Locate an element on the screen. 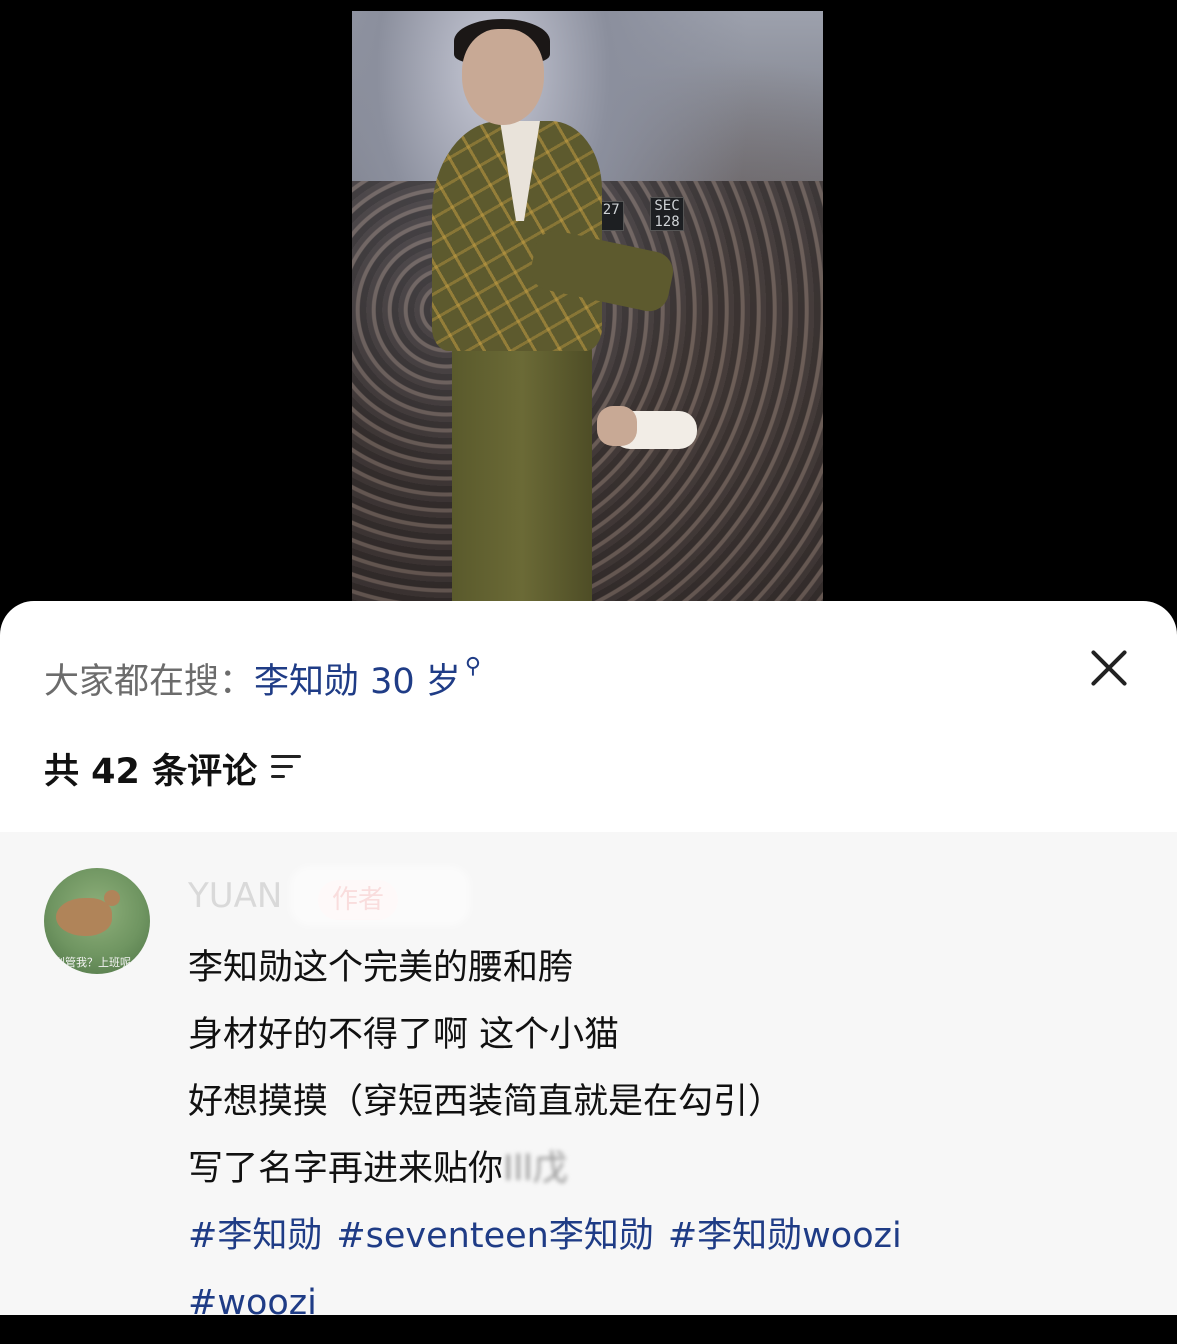 This screenshot has height=1344, width=1177. performer is located at coordinates (564, 311).